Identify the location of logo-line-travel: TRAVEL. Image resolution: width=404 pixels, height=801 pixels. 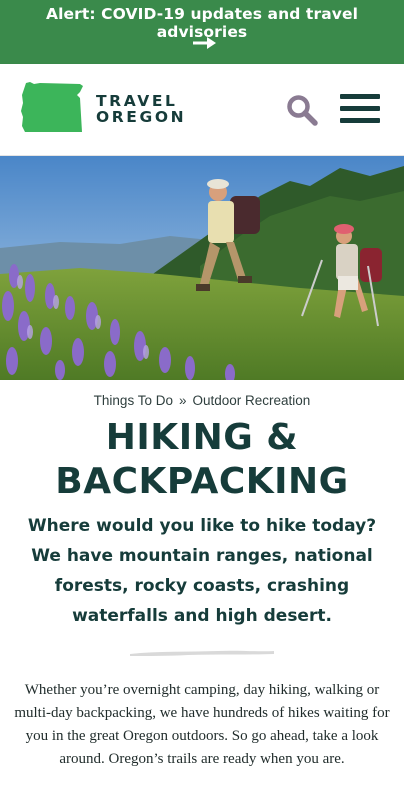
(137, 101).